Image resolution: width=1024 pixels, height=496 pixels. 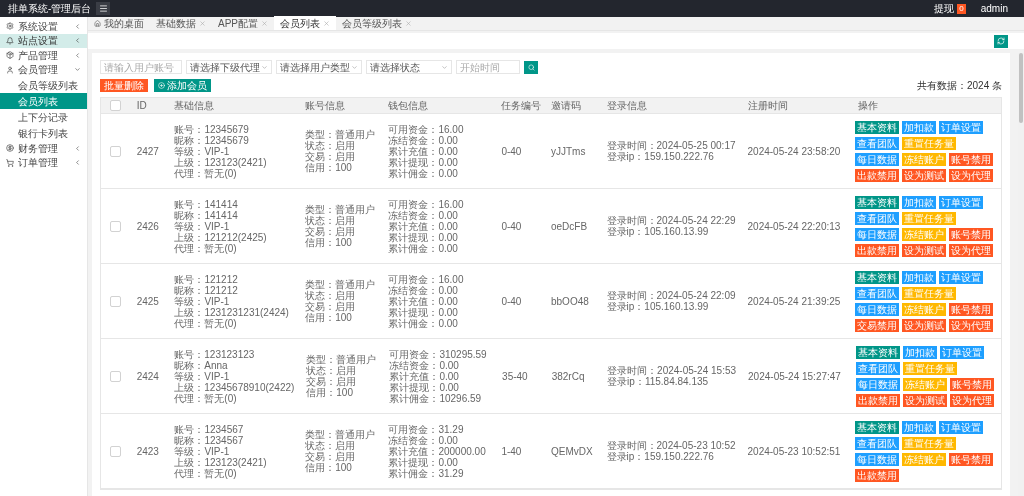 I want to click on cell-text: 状态：启用, so click(x=331, y=220).